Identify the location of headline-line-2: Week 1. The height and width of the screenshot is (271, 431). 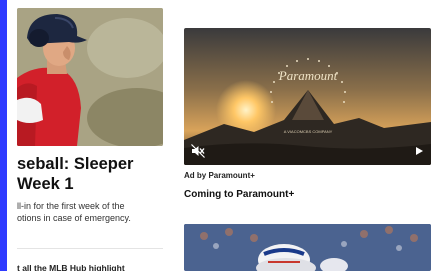
(93, 184).